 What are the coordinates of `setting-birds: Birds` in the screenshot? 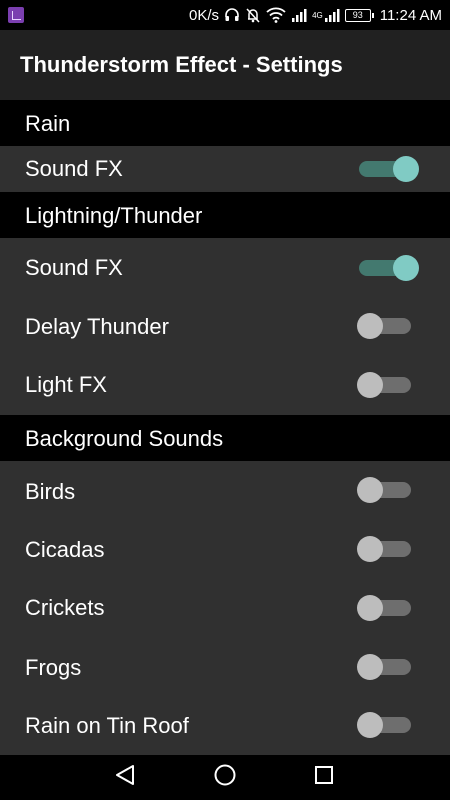 It's located at (225, 490).